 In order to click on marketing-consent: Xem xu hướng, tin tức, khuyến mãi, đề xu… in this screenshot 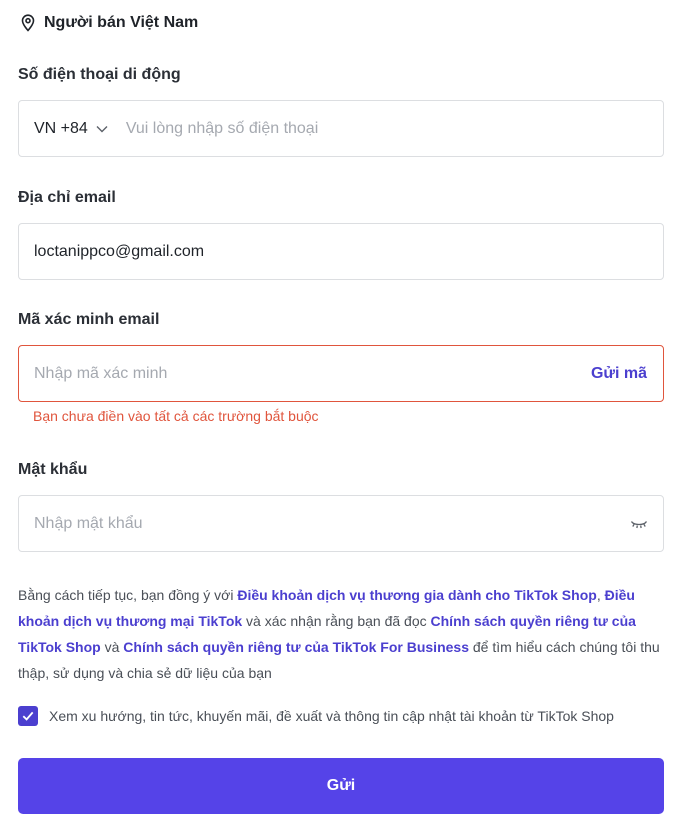, I will do `click(316, 716)`.